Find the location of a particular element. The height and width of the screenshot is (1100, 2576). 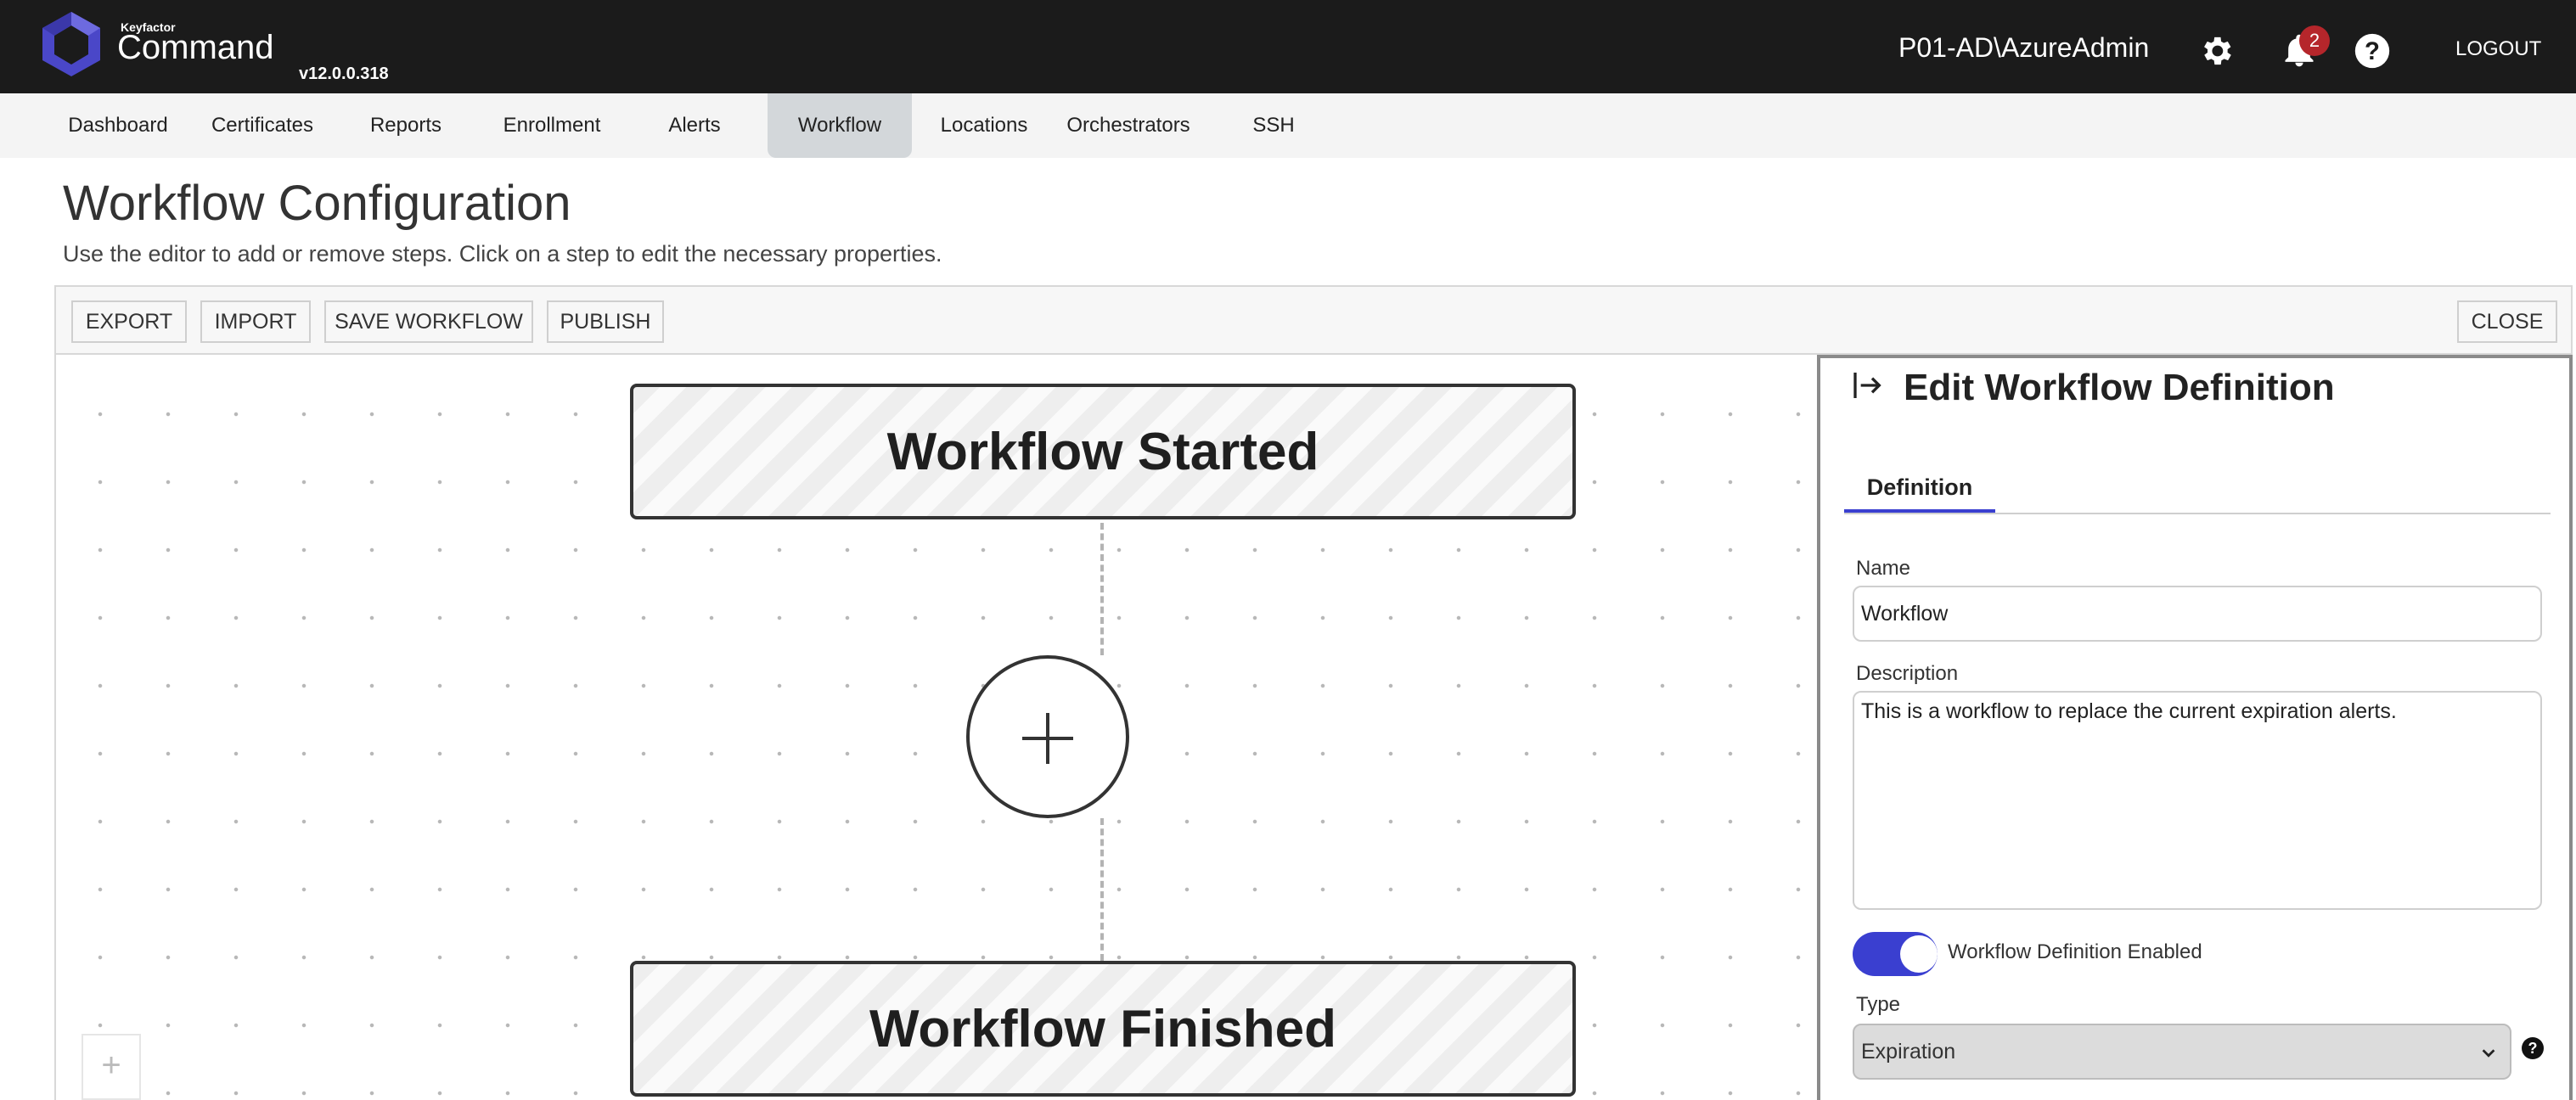

nav-item-certificates: Certificates is located at coordinates (262, 126).